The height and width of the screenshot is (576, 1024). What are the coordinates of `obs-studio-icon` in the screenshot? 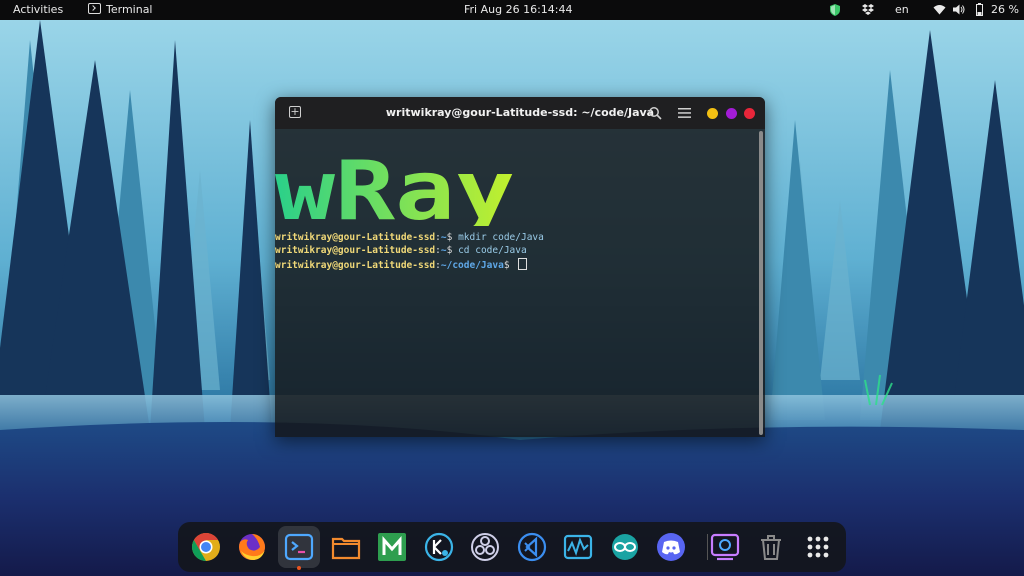 It's located at (485, 547).